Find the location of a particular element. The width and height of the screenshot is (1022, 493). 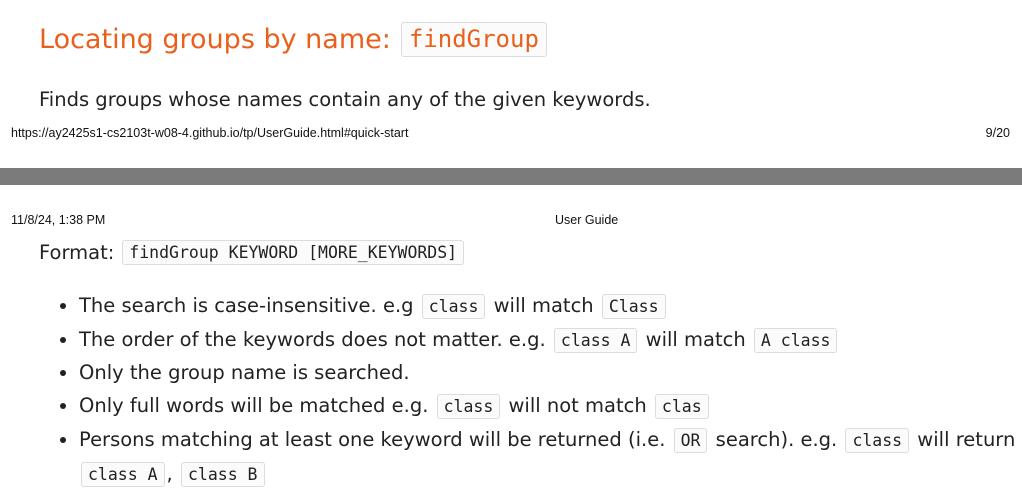

inline-code: class B is located at coordinates (222, 474).